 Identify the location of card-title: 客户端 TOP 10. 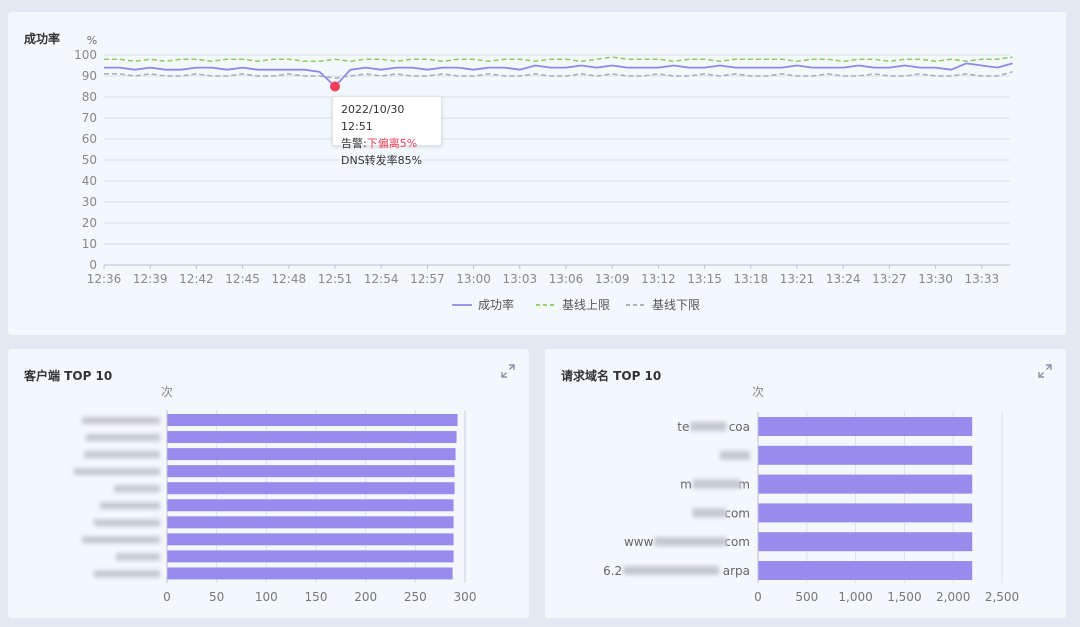
(68, 376).